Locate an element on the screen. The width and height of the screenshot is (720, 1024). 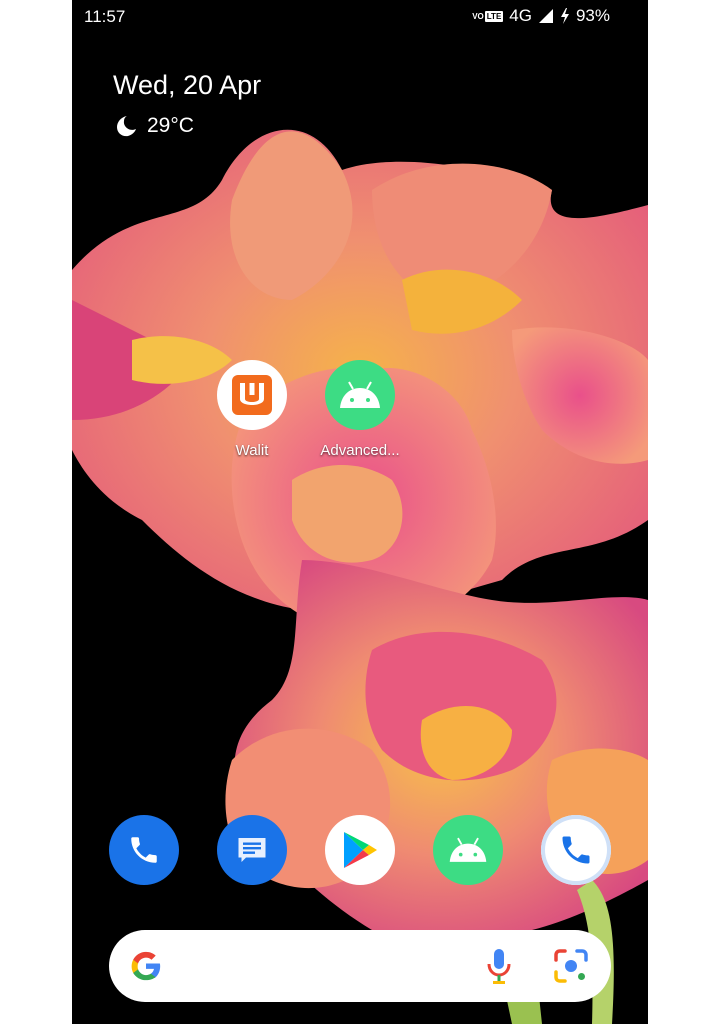
dock-play-store-button is located at coordinates (360, 850).